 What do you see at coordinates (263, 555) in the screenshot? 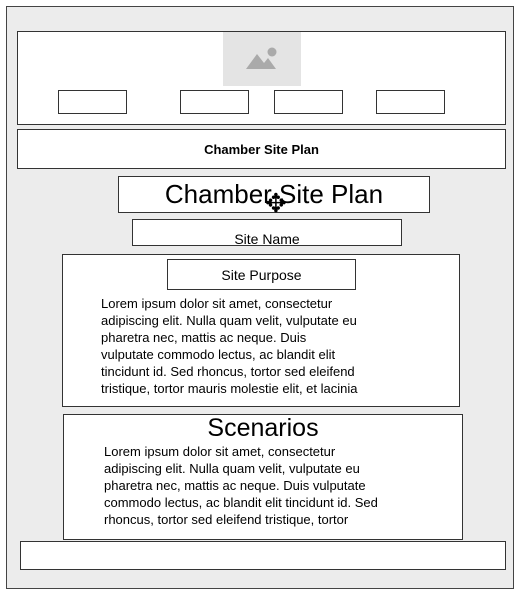
I see `footer-bar` at bounding box center [263, 555].